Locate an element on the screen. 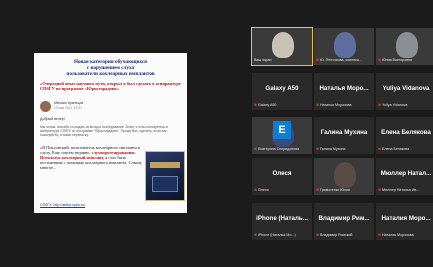  participant-caption: ✖Елена Белякова is located at coordinates (405, 149).